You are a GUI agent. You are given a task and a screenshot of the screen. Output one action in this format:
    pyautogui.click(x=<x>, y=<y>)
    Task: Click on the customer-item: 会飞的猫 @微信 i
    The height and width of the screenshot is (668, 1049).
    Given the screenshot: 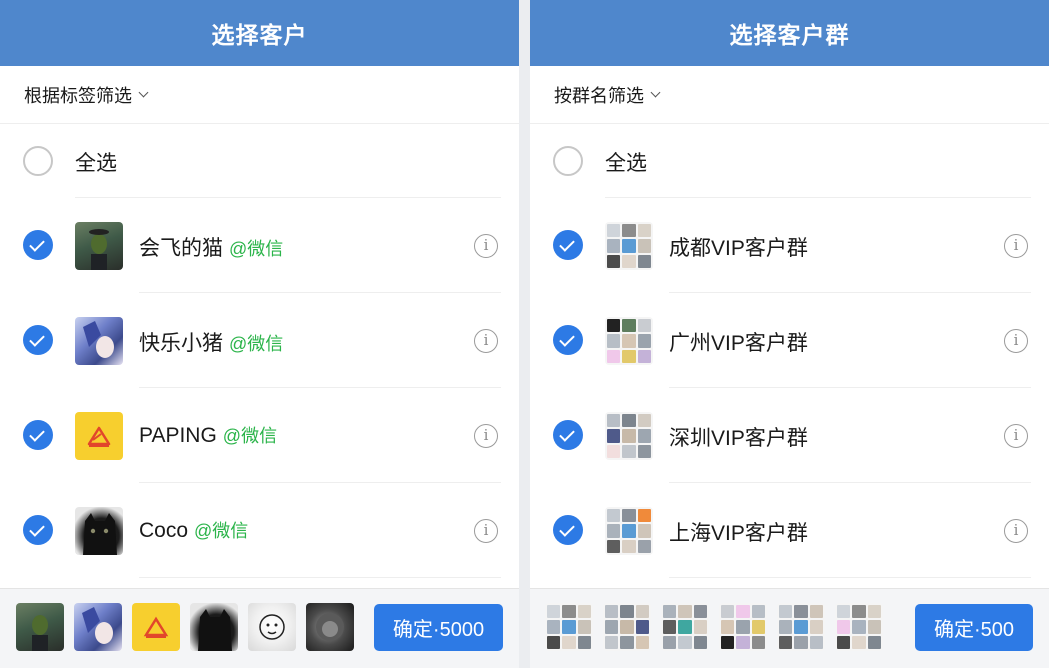 What is the action you would take?
    pyautogui.click(x=259, y=245)
    